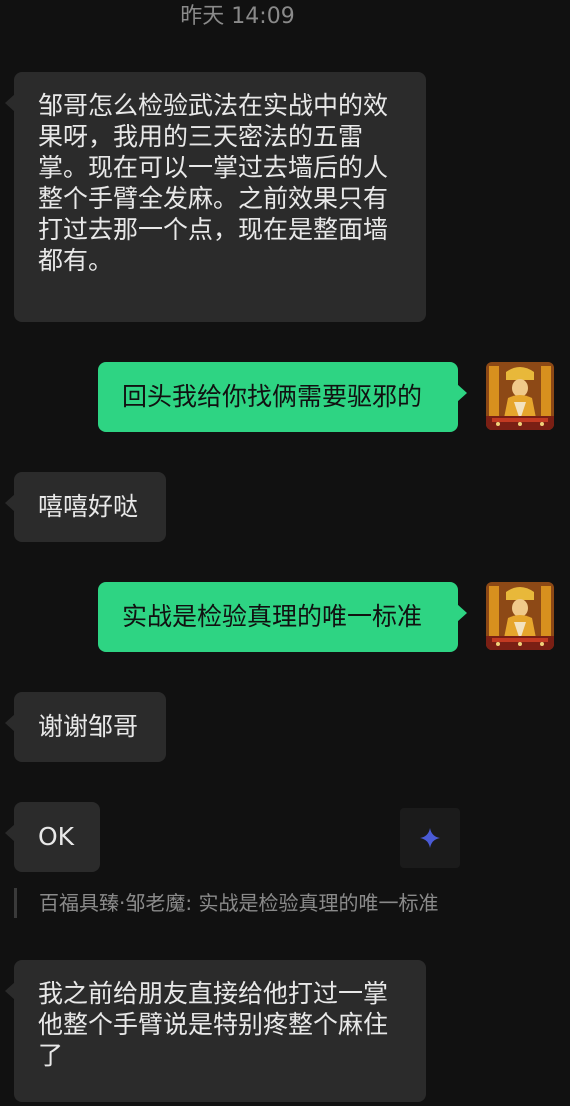 The image size is (570, 1106). Describe the element at coordinates (239, 903) in the screenshot. I see `quoted-reply-text: 百福具臻·邹老魔: 实战是检验真理的唯一标准` at that location.